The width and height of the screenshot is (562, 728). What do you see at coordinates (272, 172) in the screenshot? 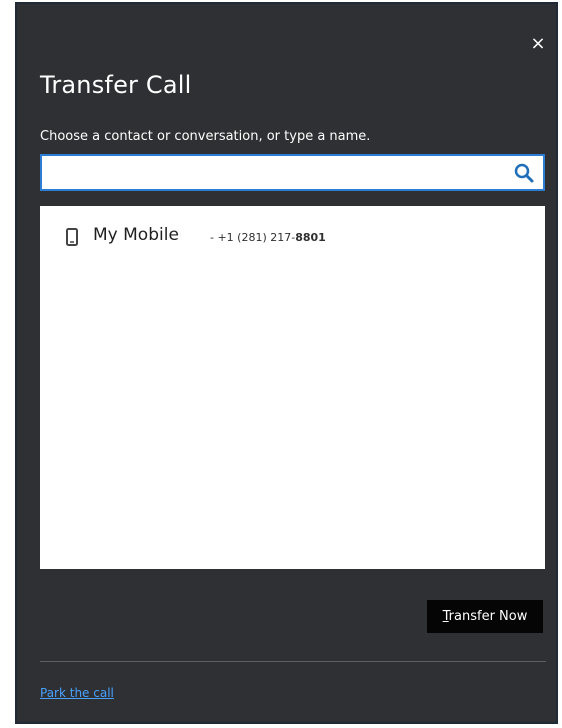
I see `search-input` at bounding box center [272, 172].